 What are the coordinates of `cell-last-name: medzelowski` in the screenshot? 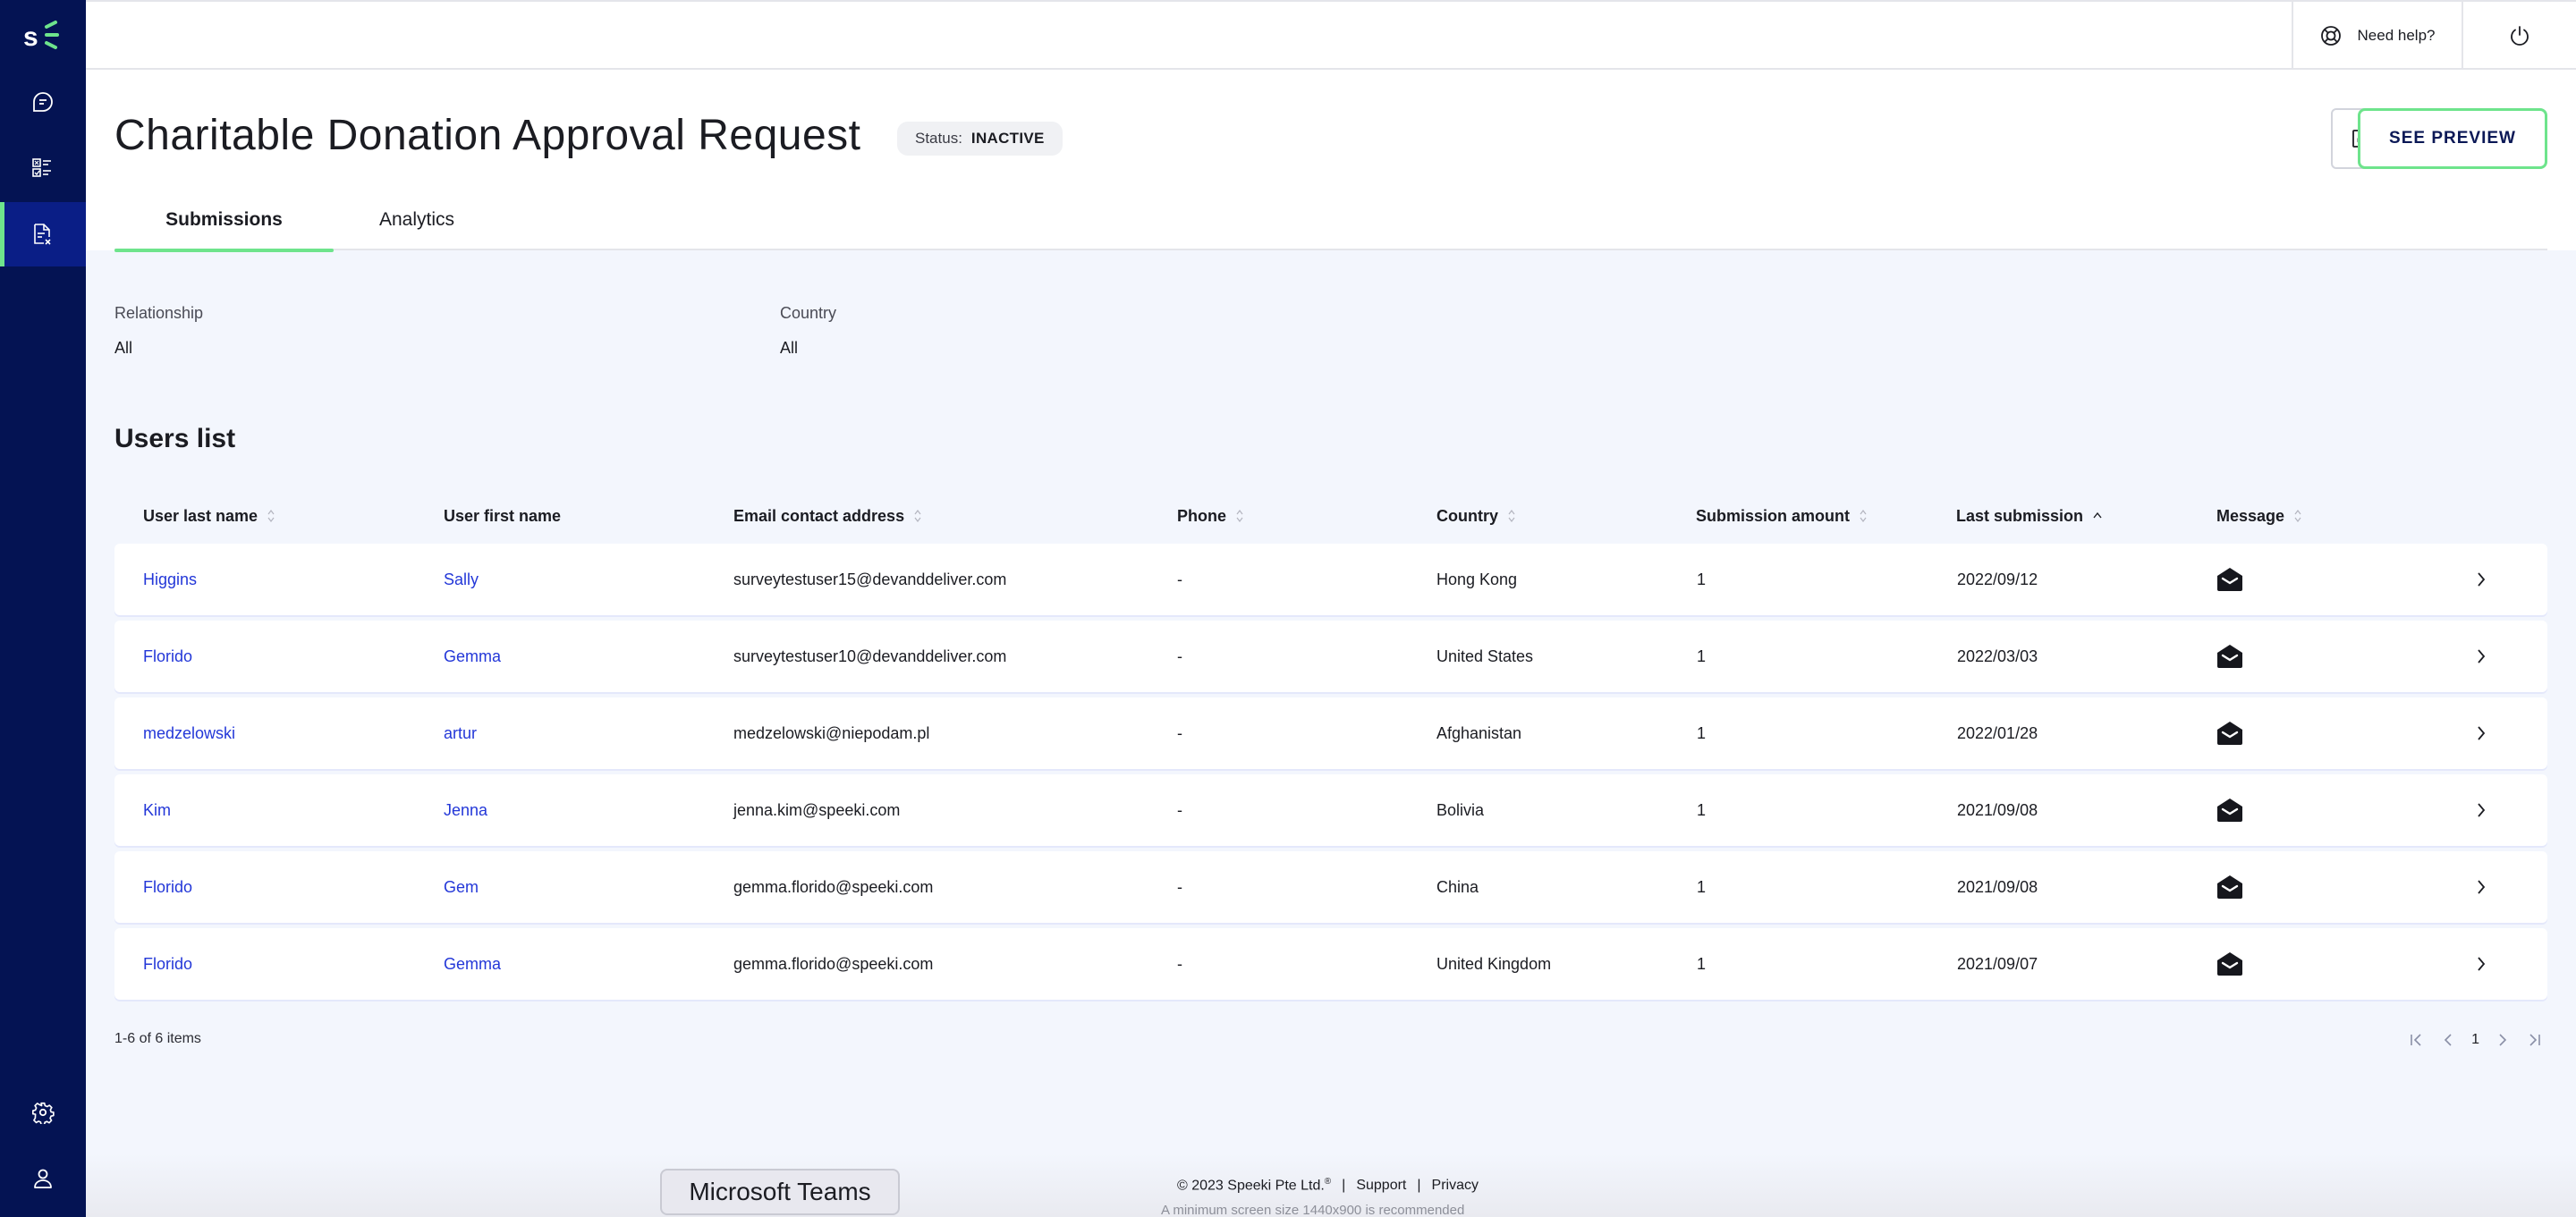 It's located at (189, 733).